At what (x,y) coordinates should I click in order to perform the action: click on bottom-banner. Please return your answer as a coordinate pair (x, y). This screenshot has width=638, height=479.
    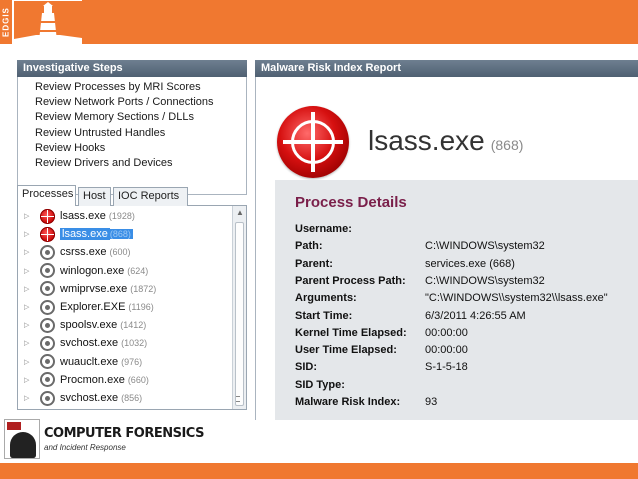
    Looking at the image, I should click on (319, 471).